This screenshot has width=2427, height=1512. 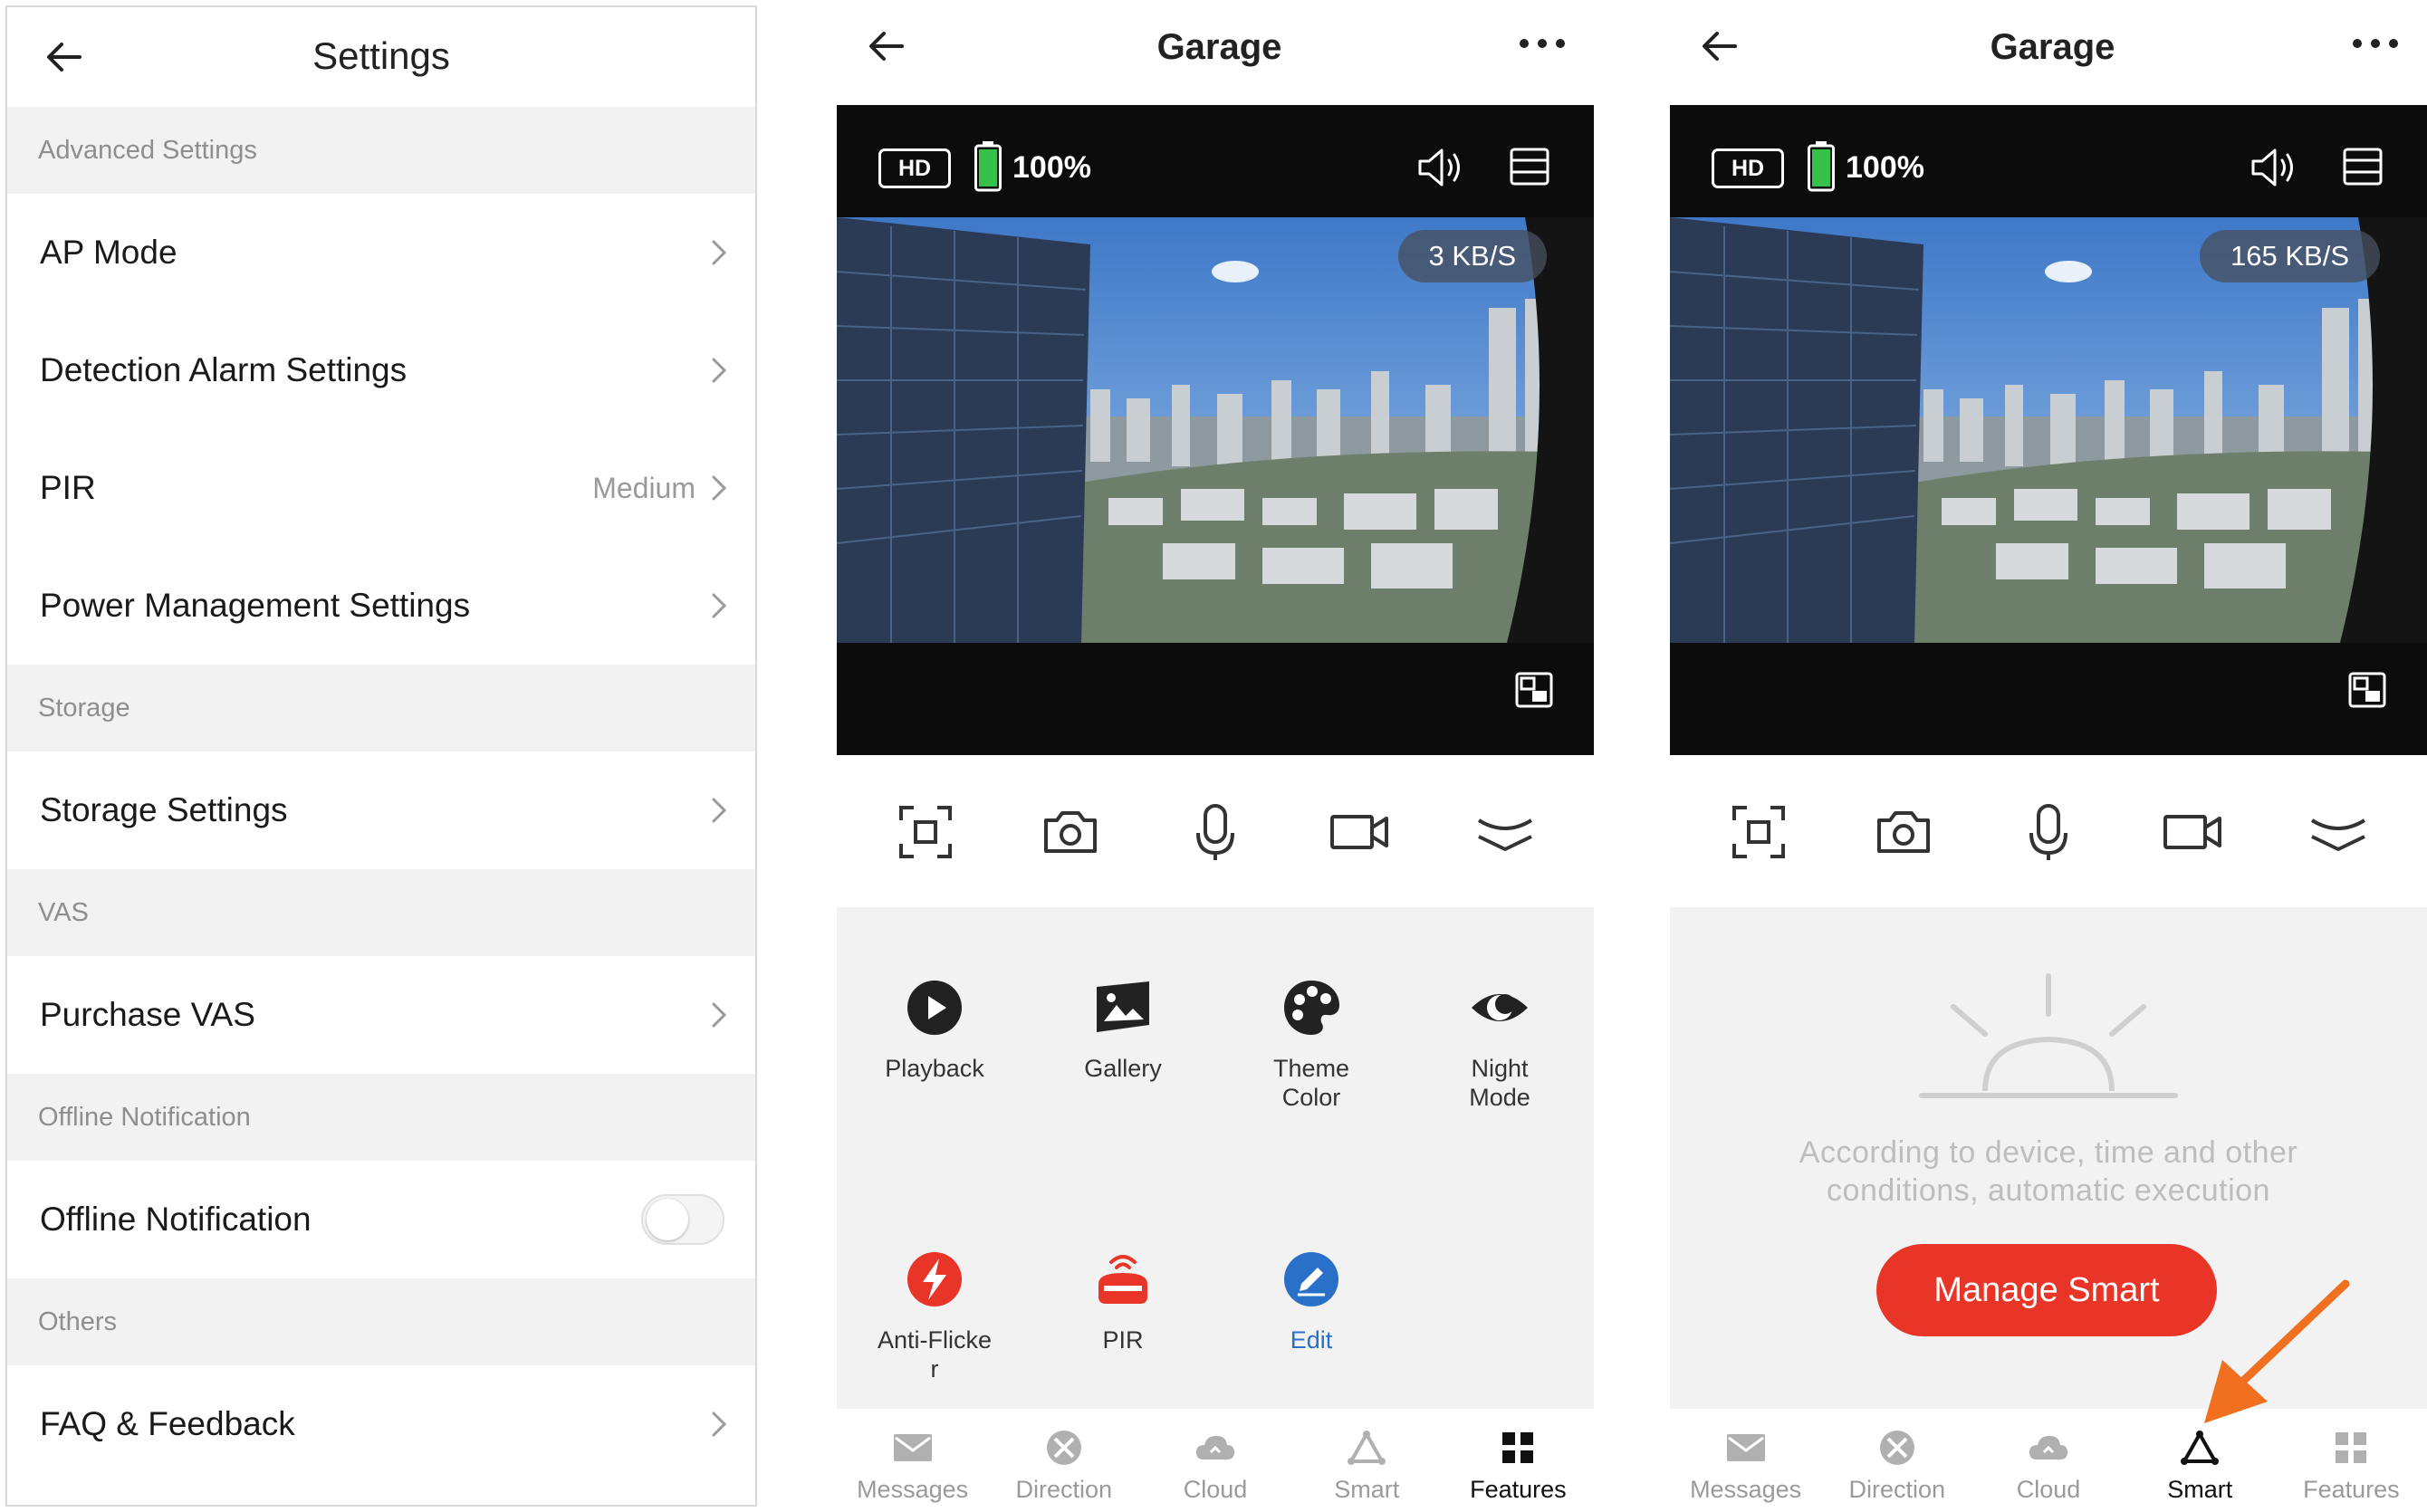 What do you see at coordinates (381, 1117) in the screenshot?
I see `section-header-offline: Offline Notification` at bounding box center [381, 1117].